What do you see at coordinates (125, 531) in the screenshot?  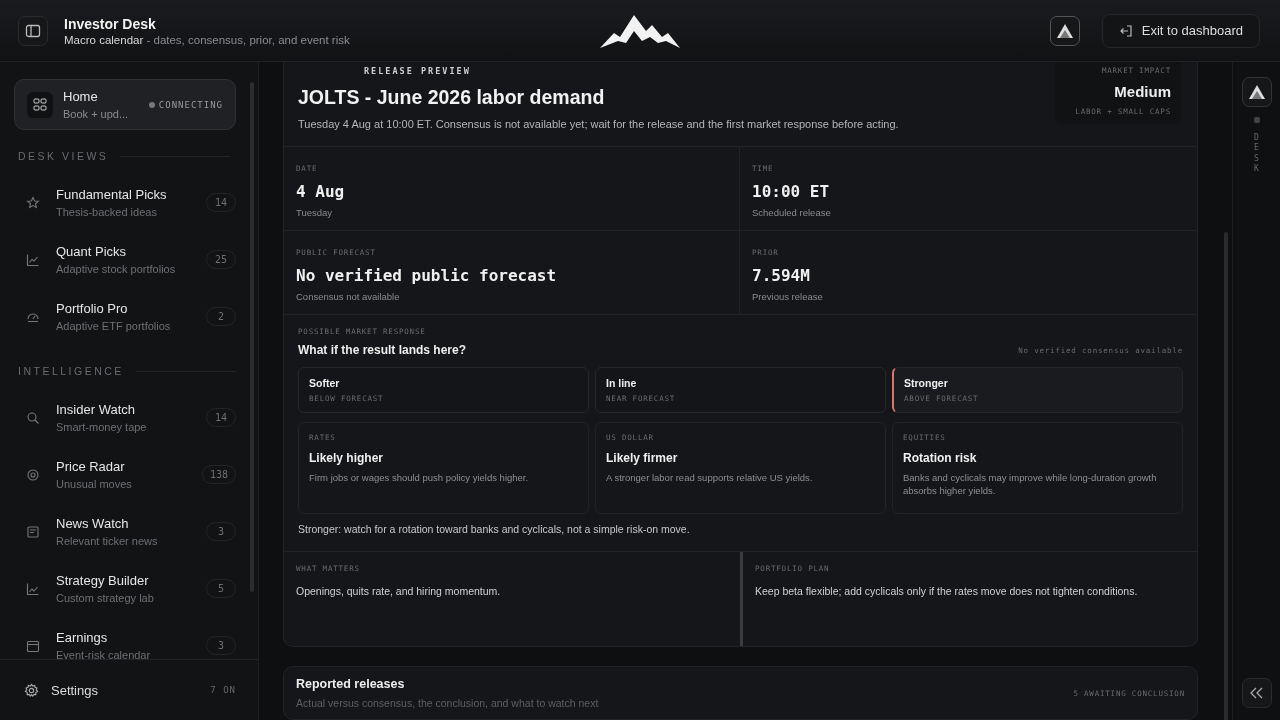 I see `nav-item: News Watch Relevant ticker news 3` at bounding box center [125, 531].